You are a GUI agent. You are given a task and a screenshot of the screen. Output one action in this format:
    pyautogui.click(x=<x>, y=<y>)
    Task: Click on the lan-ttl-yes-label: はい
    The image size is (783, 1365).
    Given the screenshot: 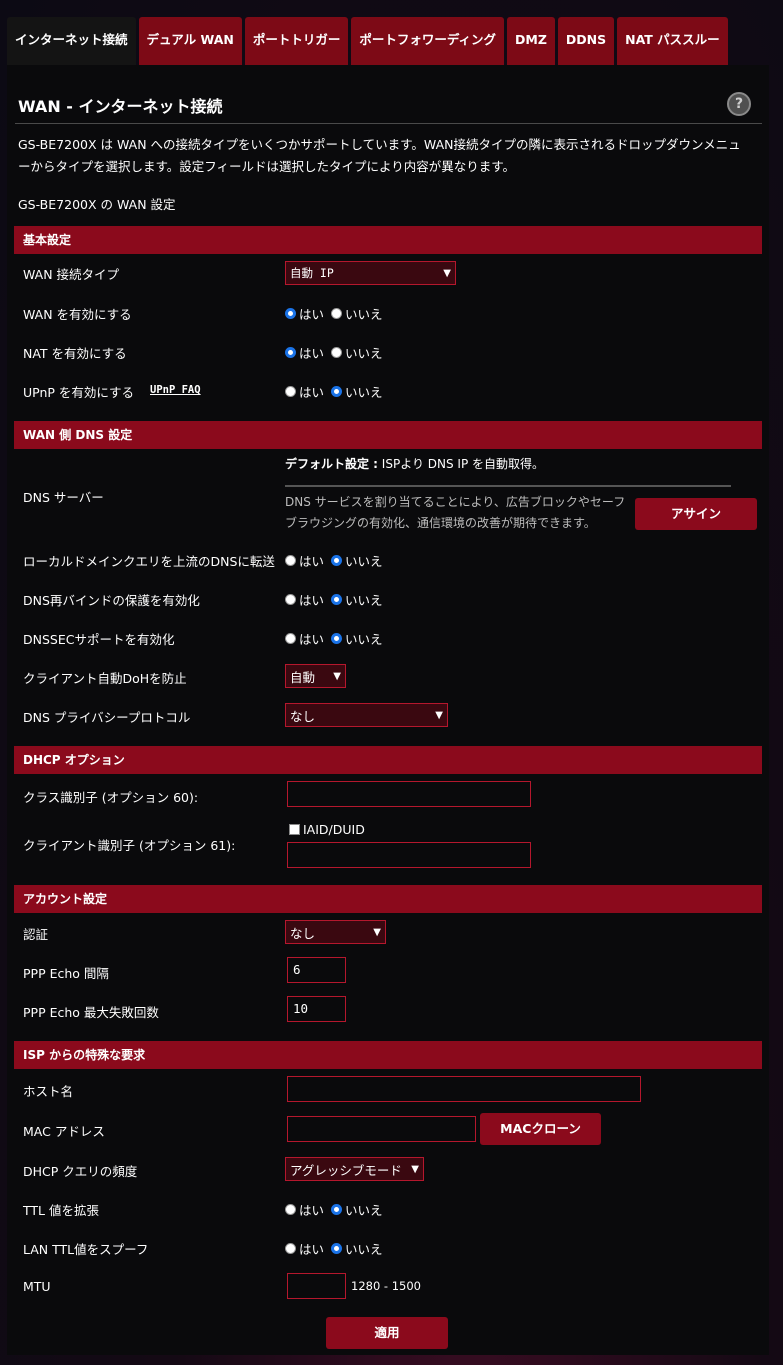 What is the action you would take?
    pyautogui.click(x=312, y=1249)
    